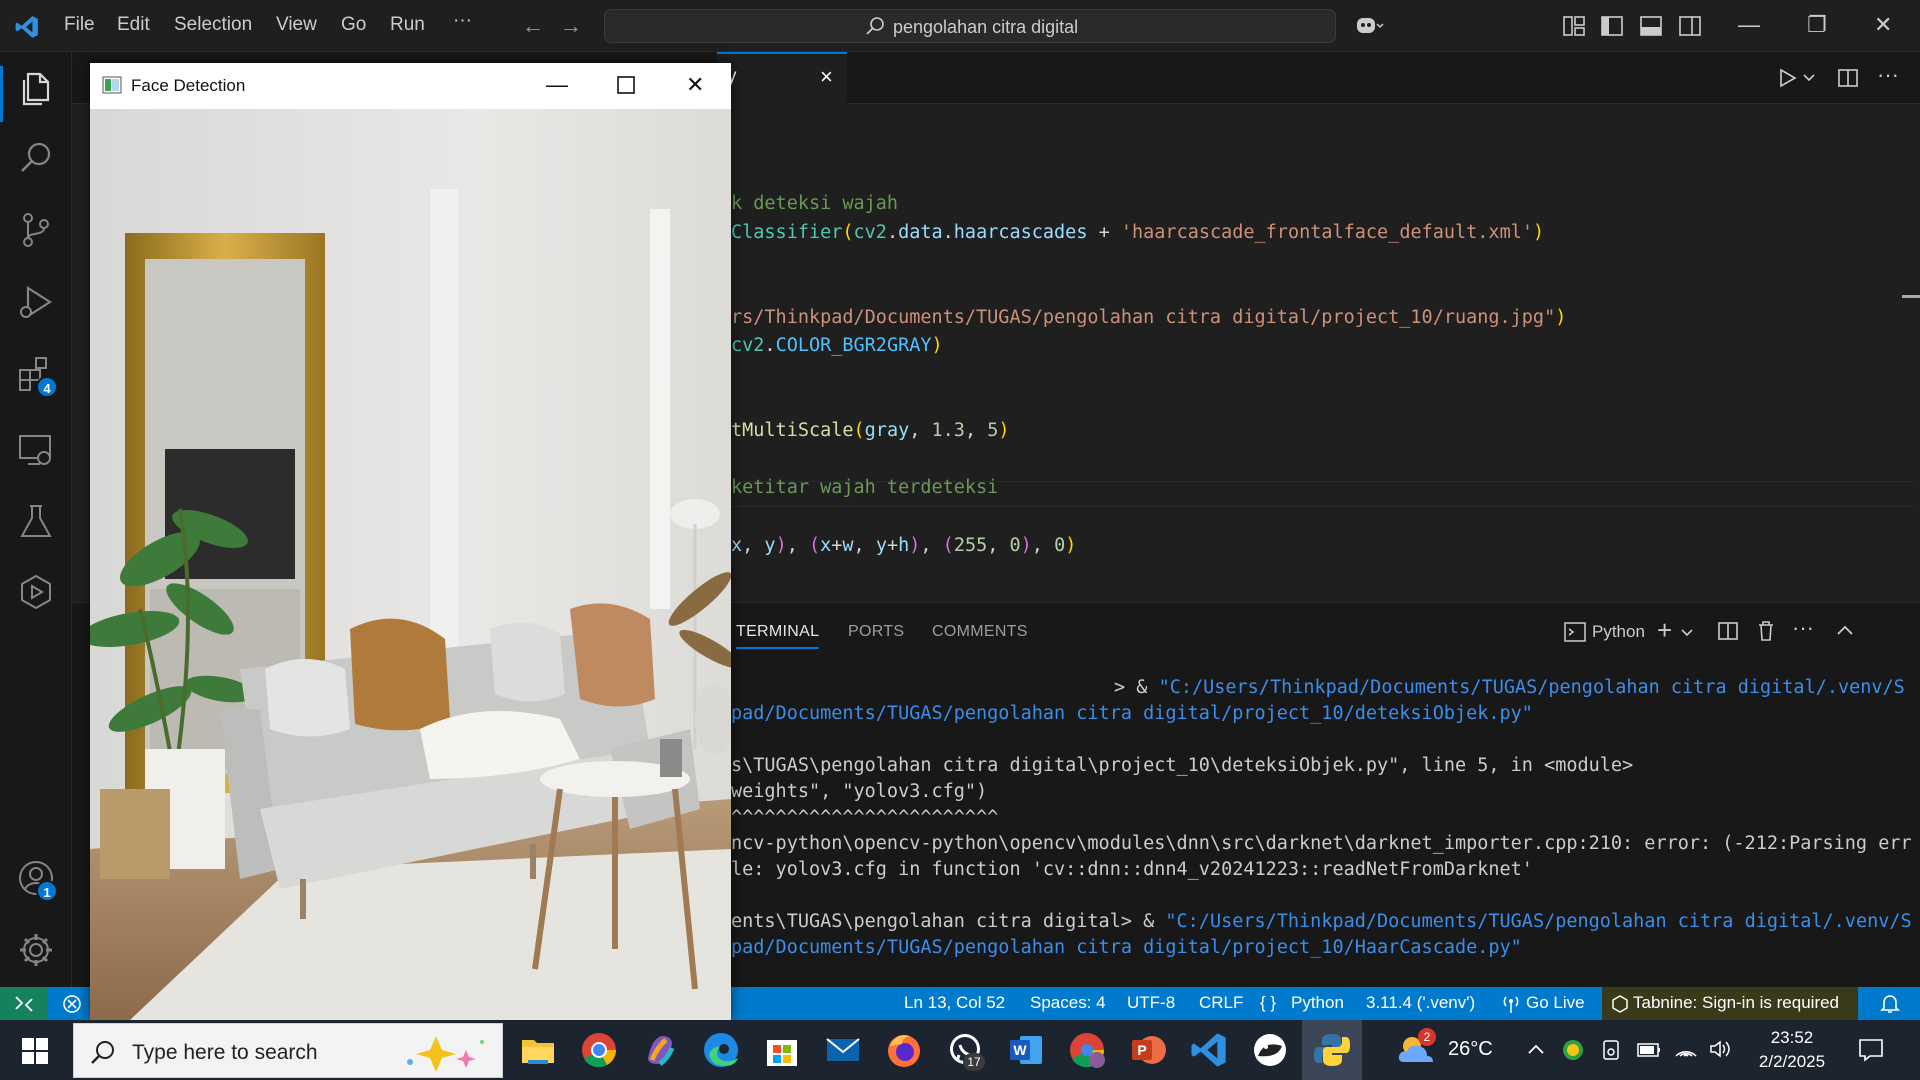  Describe the element at coordinates (27, 27) in the screenshot. I see `vscode-logo-icon` at that location.